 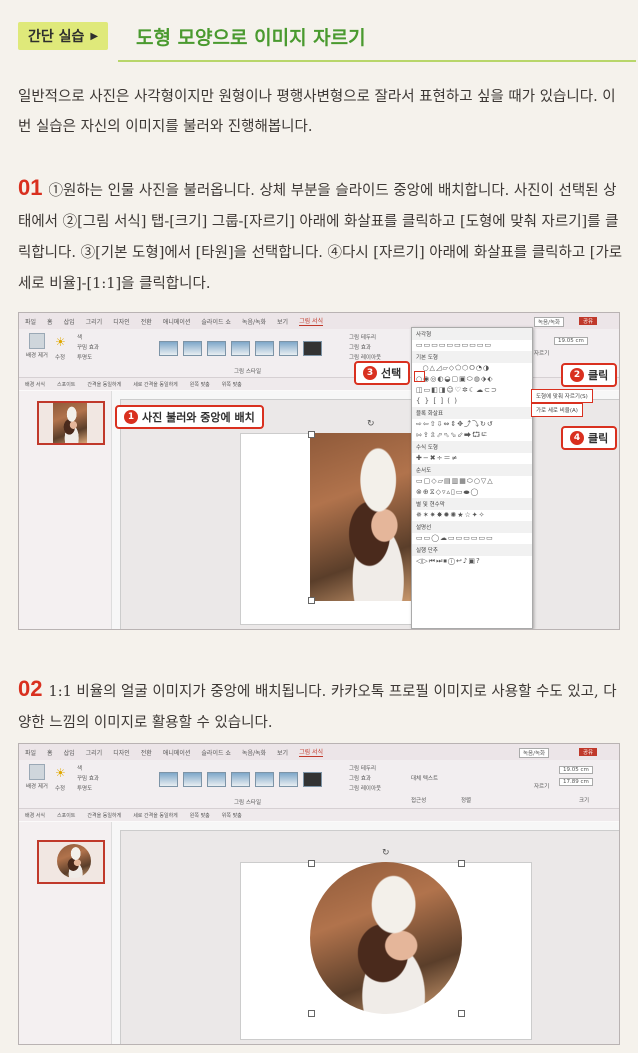 What do you see at coordinates (472, 481) in the screenshot?
I see `shape-row: ▭▢◇▱▤▥▦⬭○▽△` at bounding box center [472, 481].